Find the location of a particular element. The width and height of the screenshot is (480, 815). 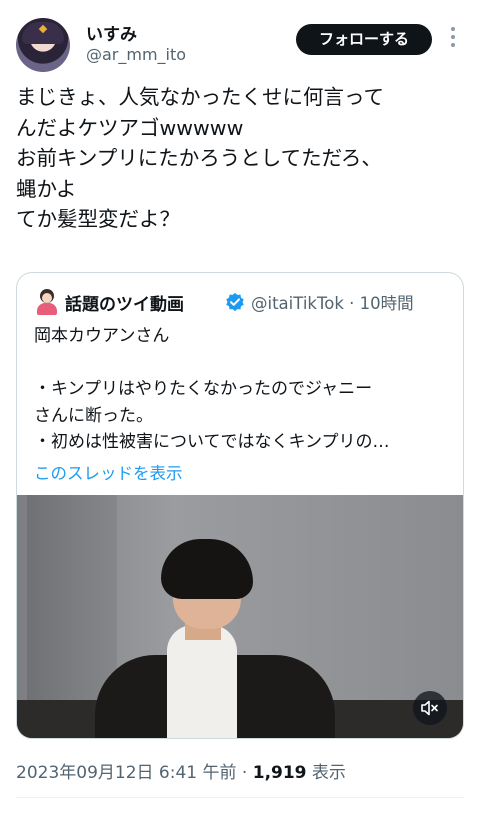

views-count: 1,919 is located at coordinates (279, 773).